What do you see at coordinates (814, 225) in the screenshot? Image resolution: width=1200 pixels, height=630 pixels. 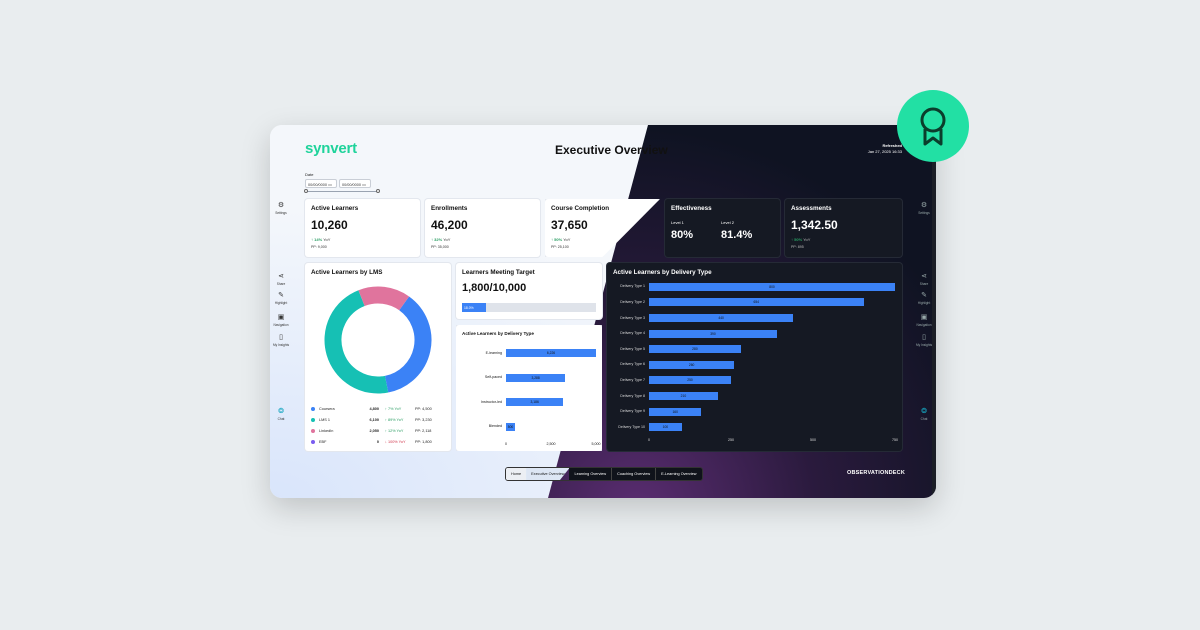 I see `kpi-value: 1,342.50` at bounding box center [814, 225].